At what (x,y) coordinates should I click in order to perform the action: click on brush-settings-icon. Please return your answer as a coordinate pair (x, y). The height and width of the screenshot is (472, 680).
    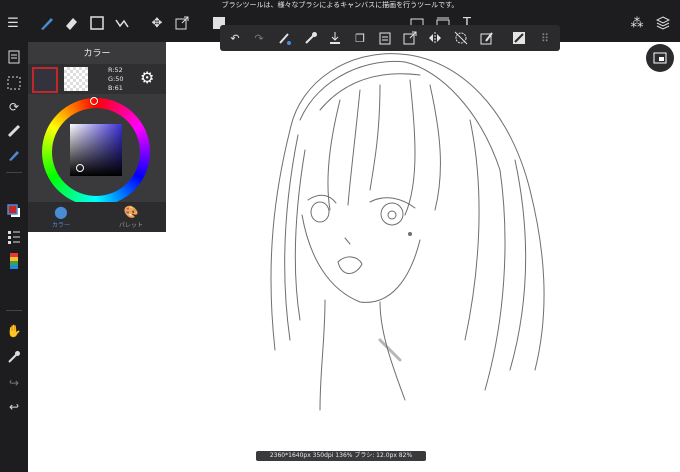
    Looking at the image, I should click on (14, 155).